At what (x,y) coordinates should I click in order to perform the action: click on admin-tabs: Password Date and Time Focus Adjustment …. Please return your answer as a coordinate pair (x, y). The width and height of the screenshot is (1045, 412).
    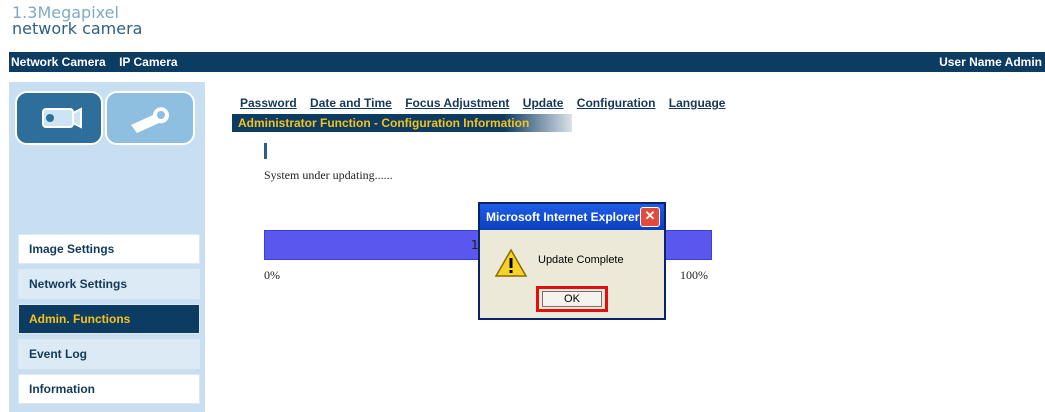
    Looking at the image, I should click on (487, 103).